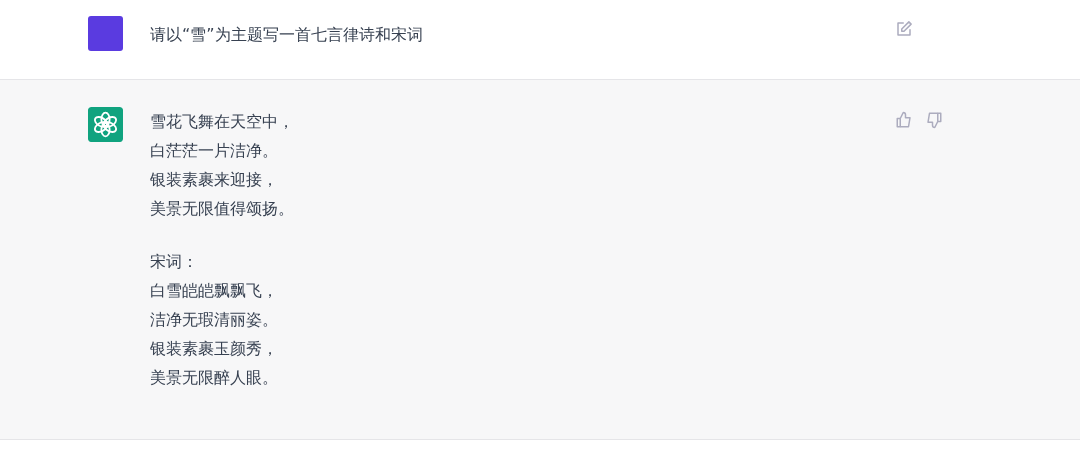  Describe the element at coordinates (105, 33) in the screenshot. I see `user-avatar` at that location.